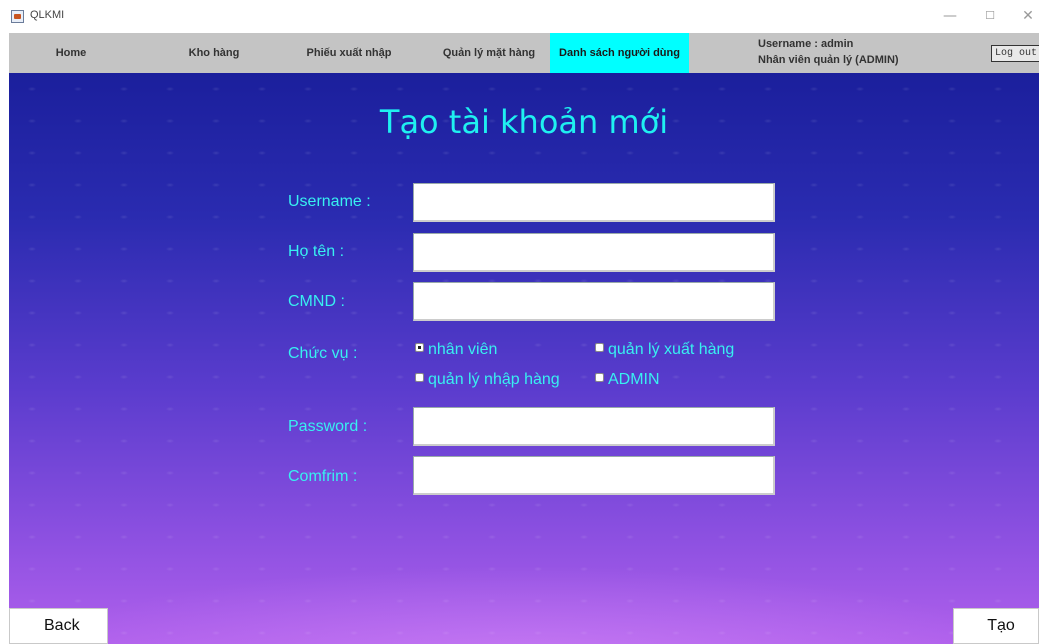  Describe the element at coordinates (594, 475) in the screenshot. I see `confirm-password-input` at that location.